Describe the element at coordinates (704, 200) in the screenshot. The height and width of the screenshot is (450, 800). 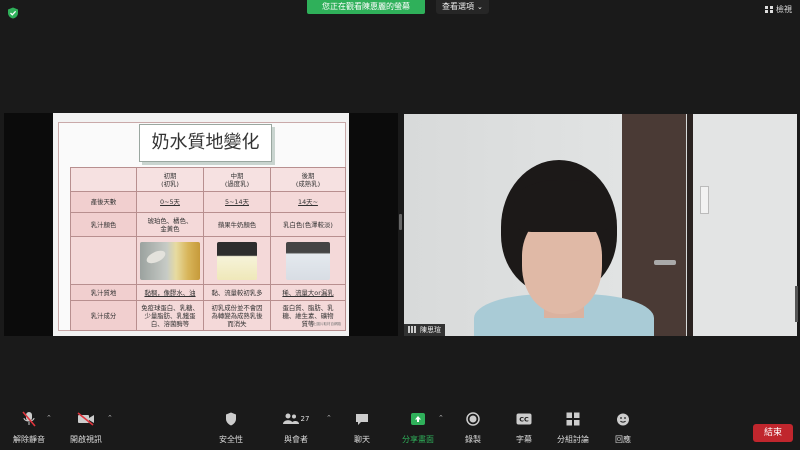
I see `background-switch` at that location.